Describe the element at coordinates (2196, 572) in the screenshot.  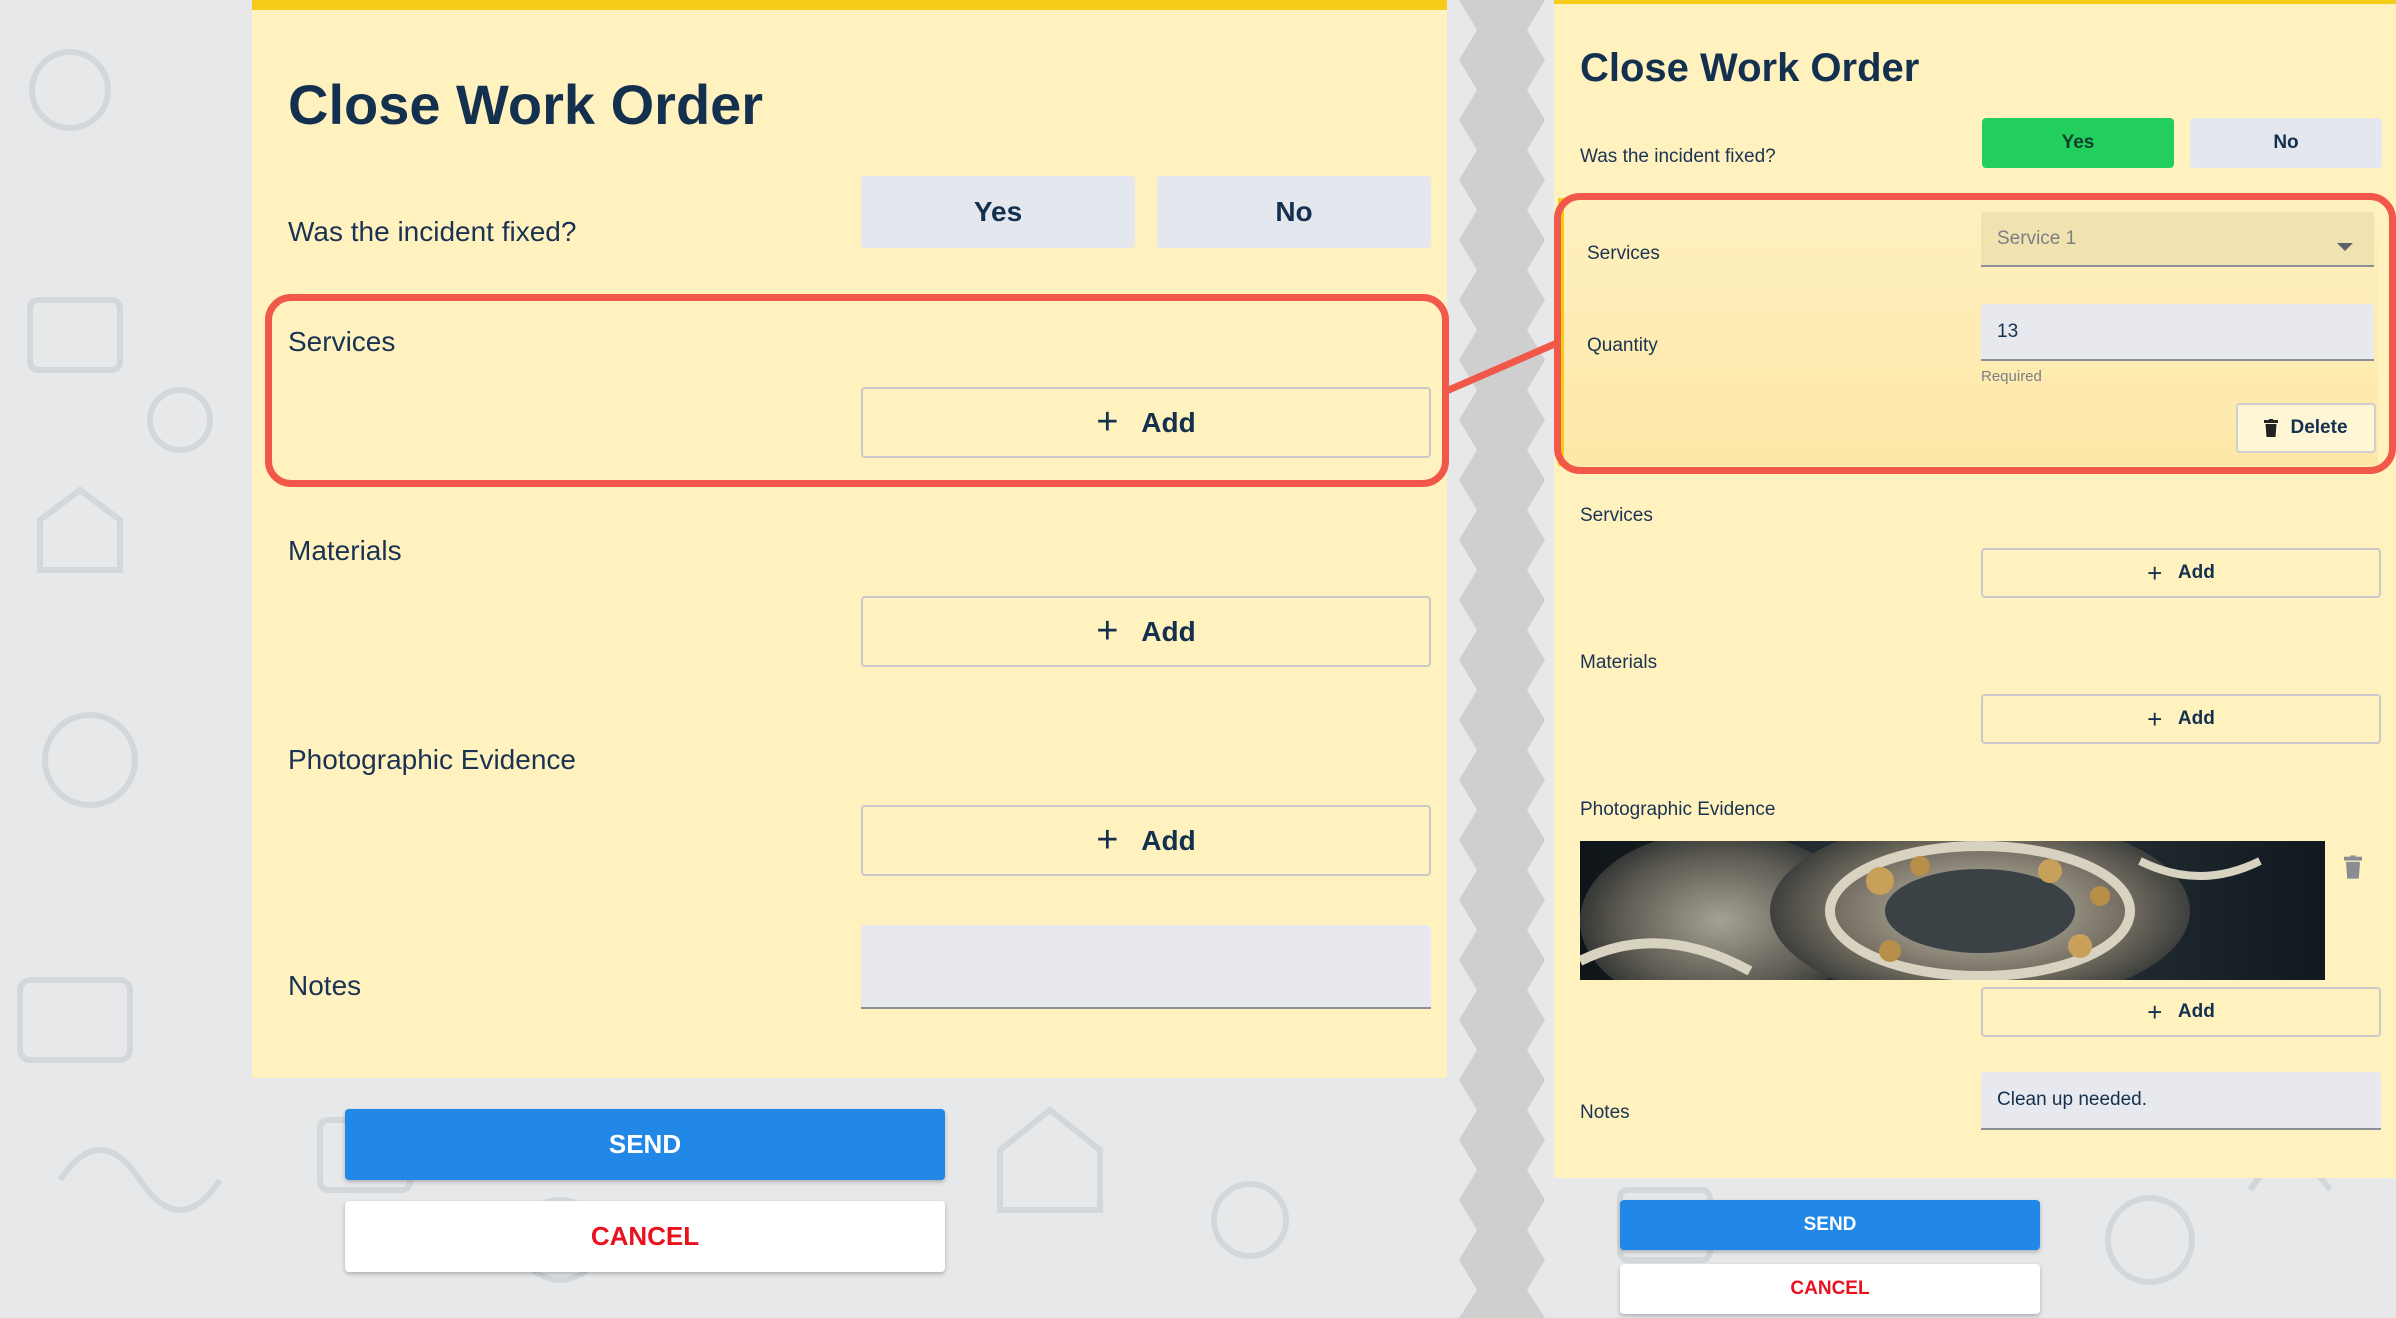
I see `add-service-label-right: Add` at that location.